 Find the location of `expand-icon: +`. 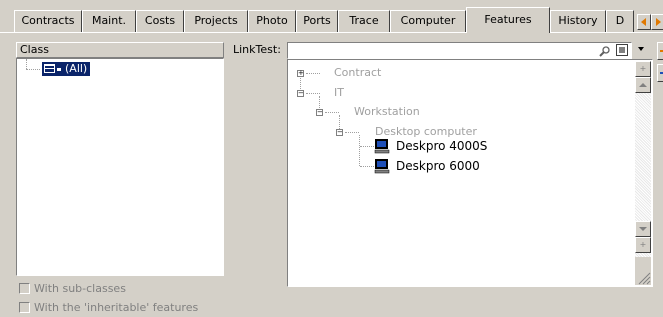

expand-icon: + is located at coordinates (300, 73).